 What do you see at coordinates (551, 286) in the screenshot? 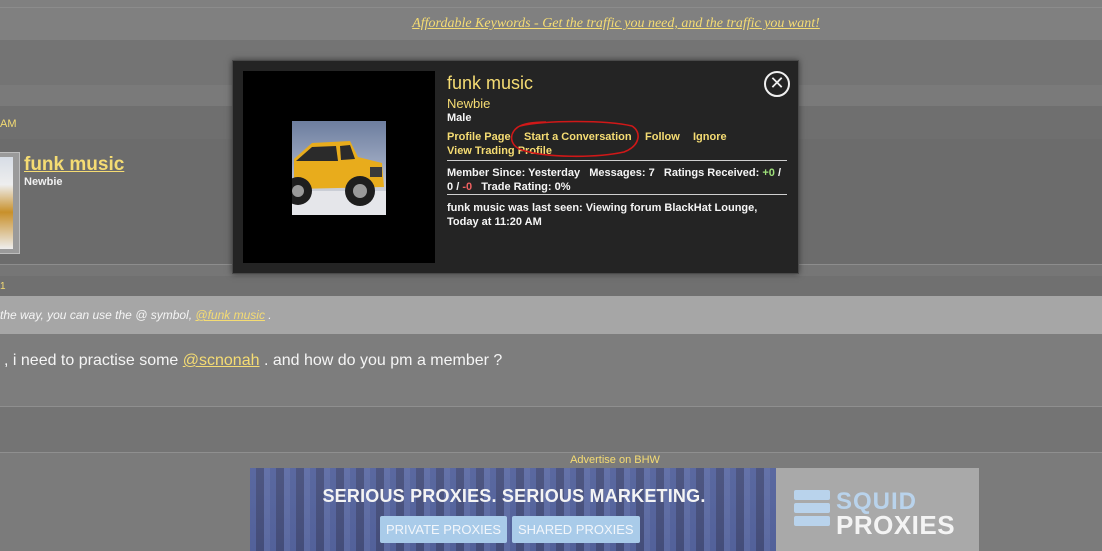
I see `post-subbar` at bounding box center [551, 286].